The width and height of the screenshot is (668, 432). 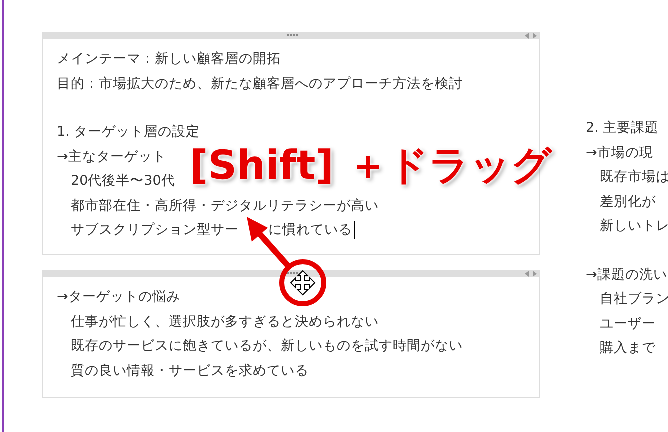 I want to click on note-text: →主なターゲット, so click(x=111, y=156).